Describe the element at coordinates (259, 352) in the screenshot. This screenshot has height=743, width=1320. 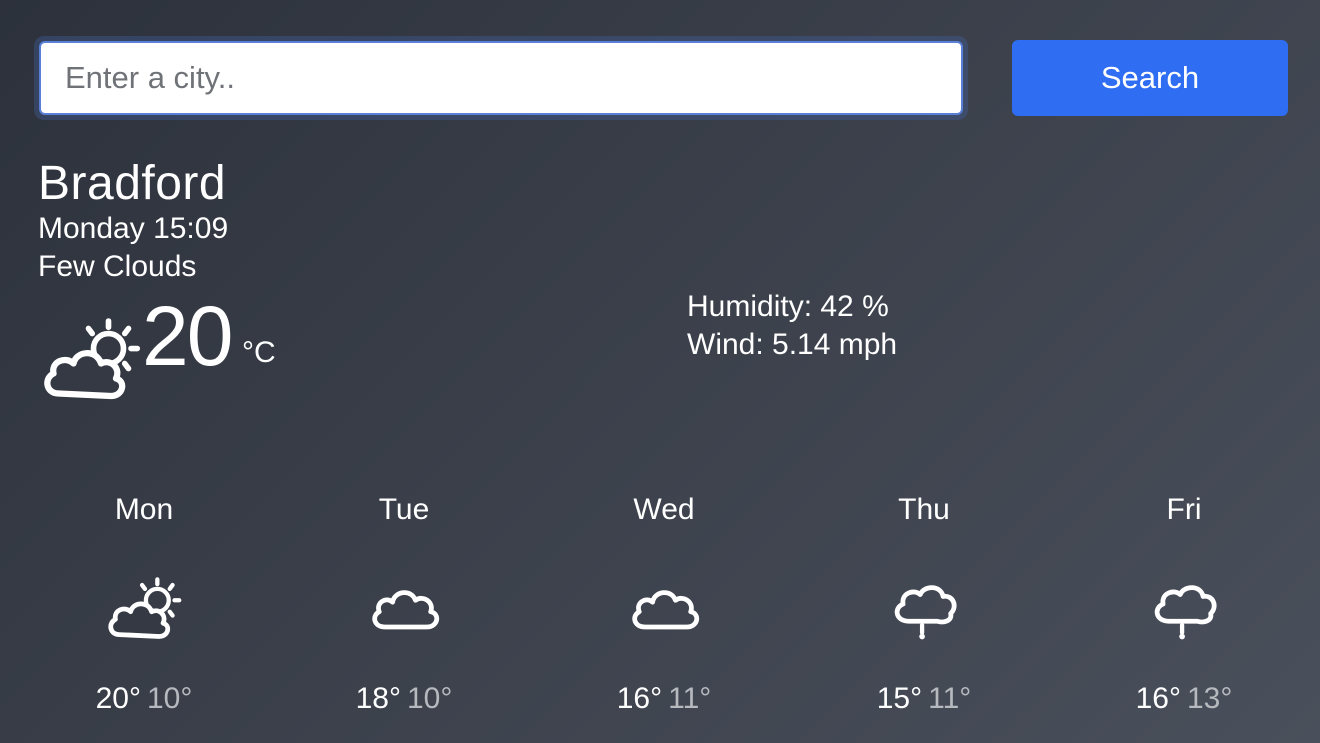
I see `temperature-unit: °C` at that location.